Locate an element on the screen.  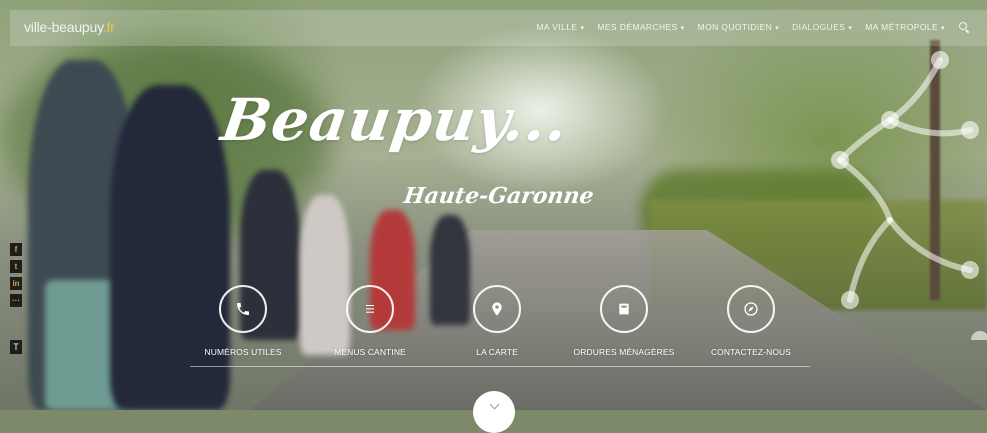
menu-icon is located at coordinates (370, 309).